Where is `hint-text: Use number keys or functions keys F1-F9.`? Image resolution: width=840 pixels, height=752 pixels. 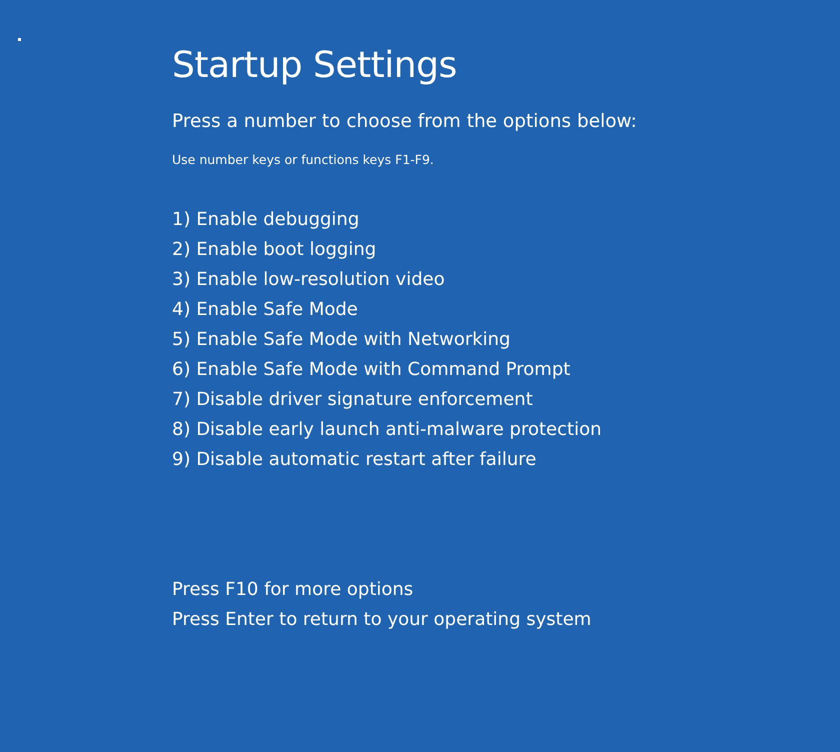
hint-text: Use number keys or functions keys F1-F9. is located at coordinates (303, 160).